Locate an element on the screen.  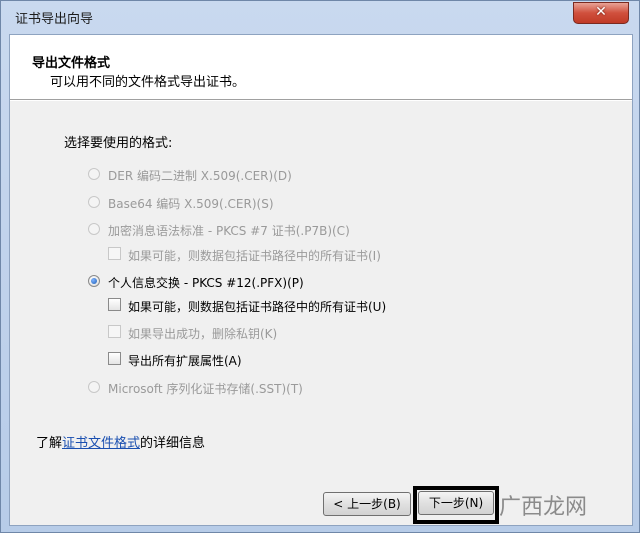
radio-sst-format: Microsoft 序列化证书存储(.SST)(T) is located at coordinates (248, 388).